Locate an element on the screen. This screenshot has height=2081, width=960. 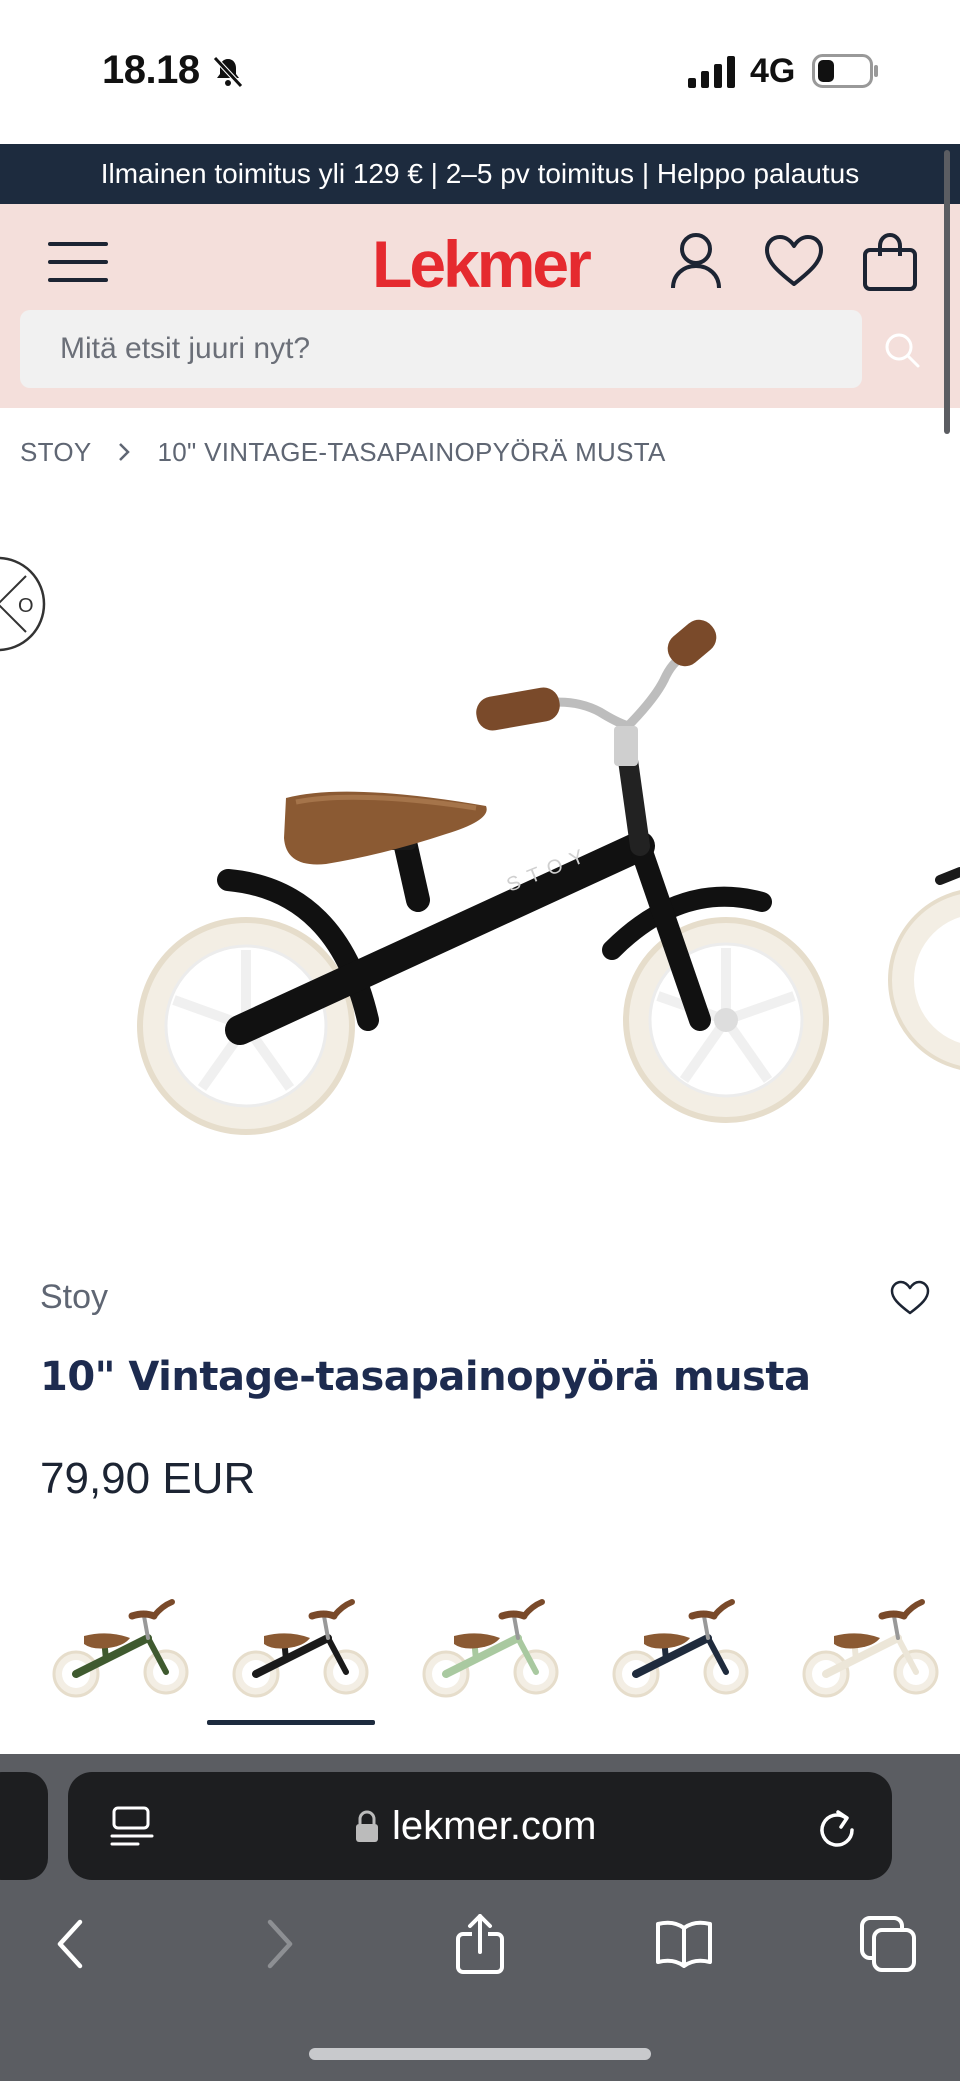
site-header: Lekmer Mitä etsit juuri nyt? is located at coordinates (480, 306).